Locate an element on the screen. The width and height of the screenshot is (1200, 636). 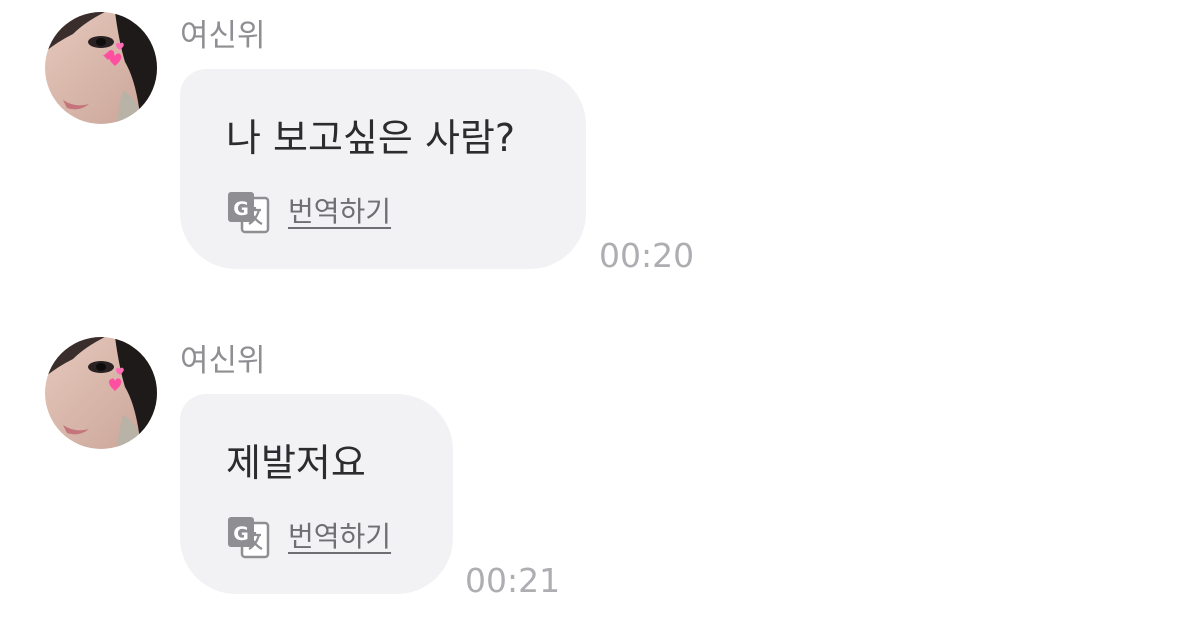
message-text: 제발저요 is located at coordinates (296, 463).